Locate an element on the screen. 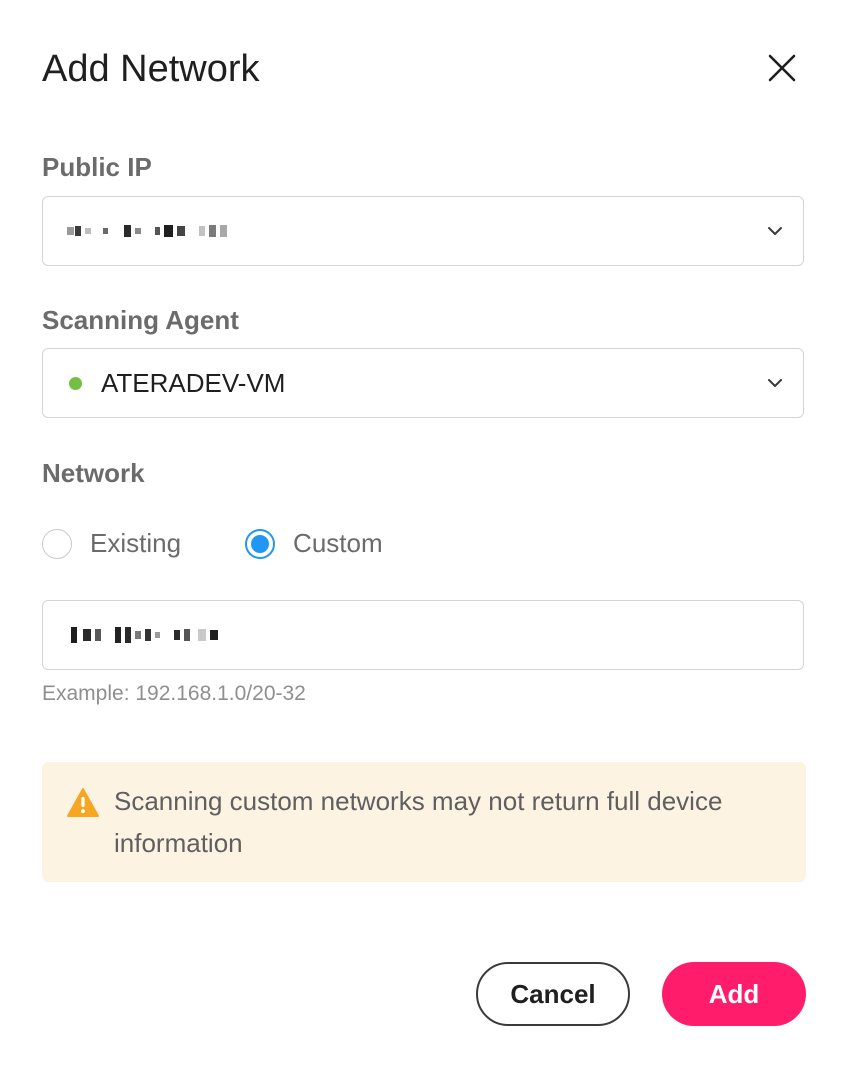 The image size is (848, 1068). scanning-agent-name: ATERADEV-VM is located at coordinates (193, 382).